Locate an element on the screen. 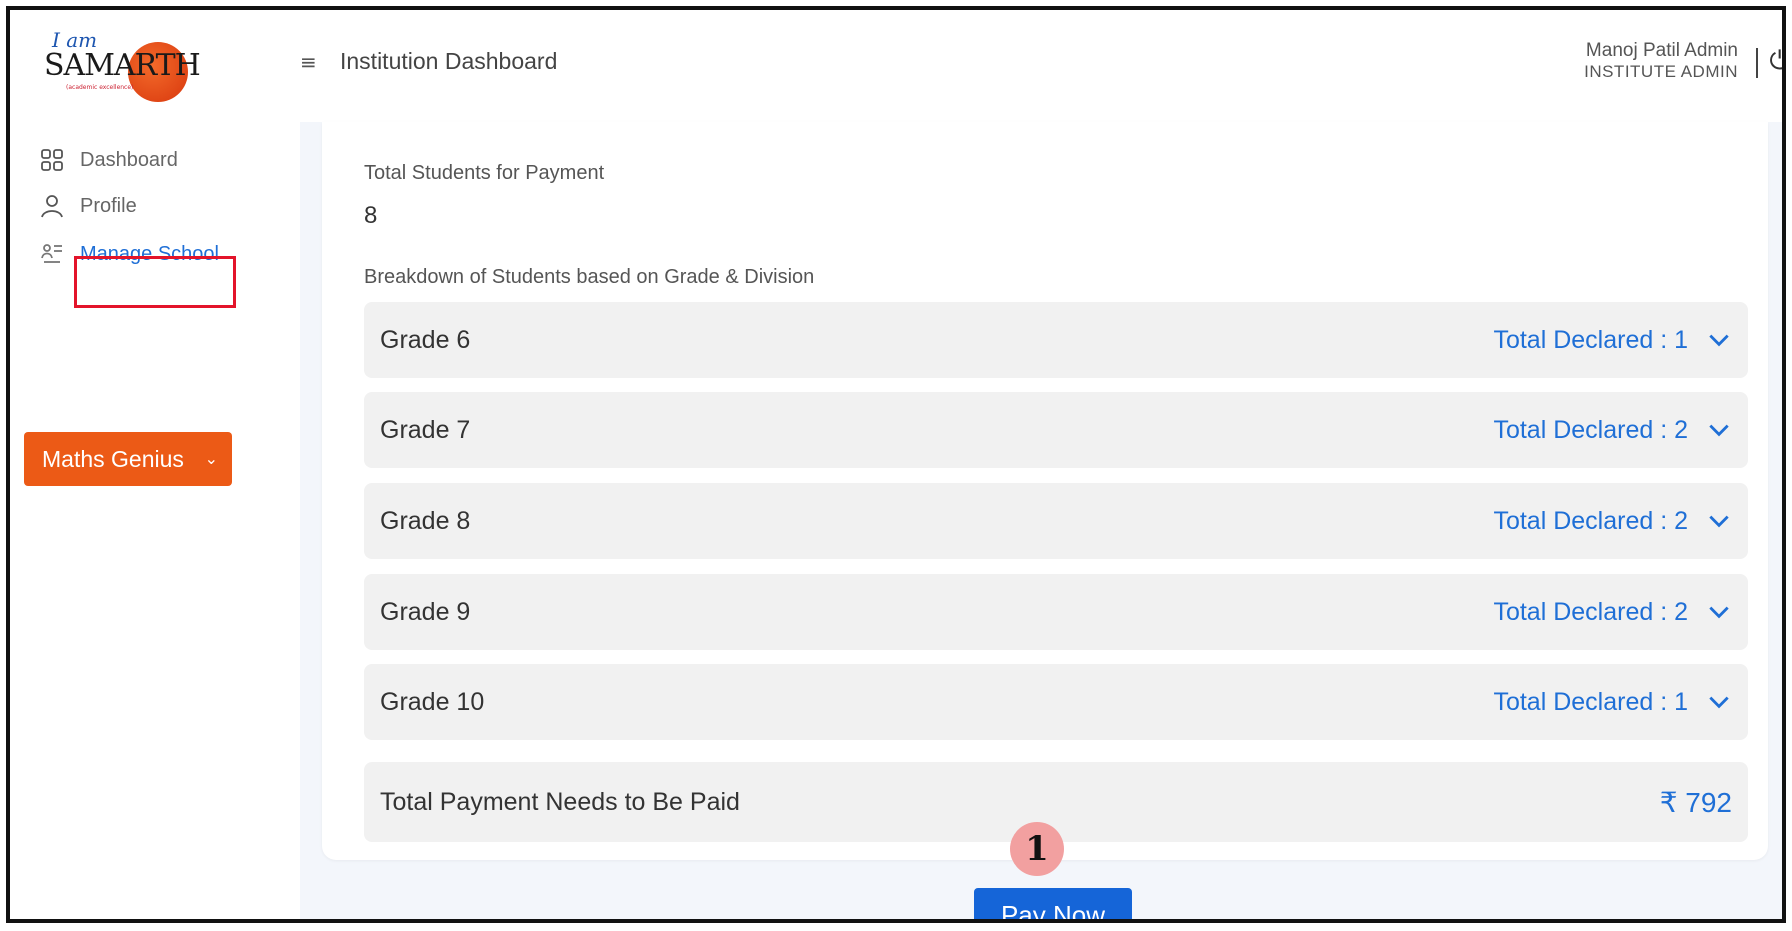  step-badge: 1 is located at coordinates (1037, 849).